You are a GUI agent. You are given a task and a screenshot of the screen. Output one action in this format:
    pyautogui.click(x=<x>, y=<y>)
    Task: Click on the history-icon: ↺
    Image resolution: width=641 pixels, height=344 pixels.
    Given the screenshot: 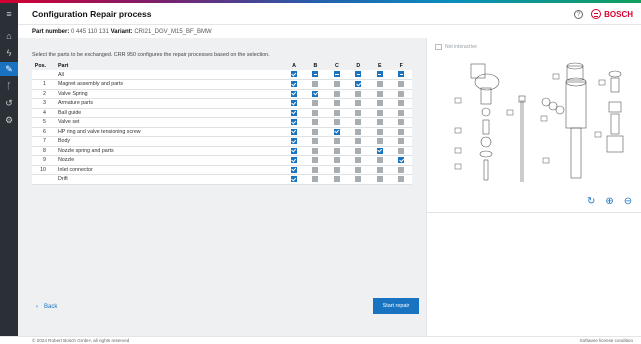 What is the action you would take?
    pyautogui.click(x=9, y=103)
    